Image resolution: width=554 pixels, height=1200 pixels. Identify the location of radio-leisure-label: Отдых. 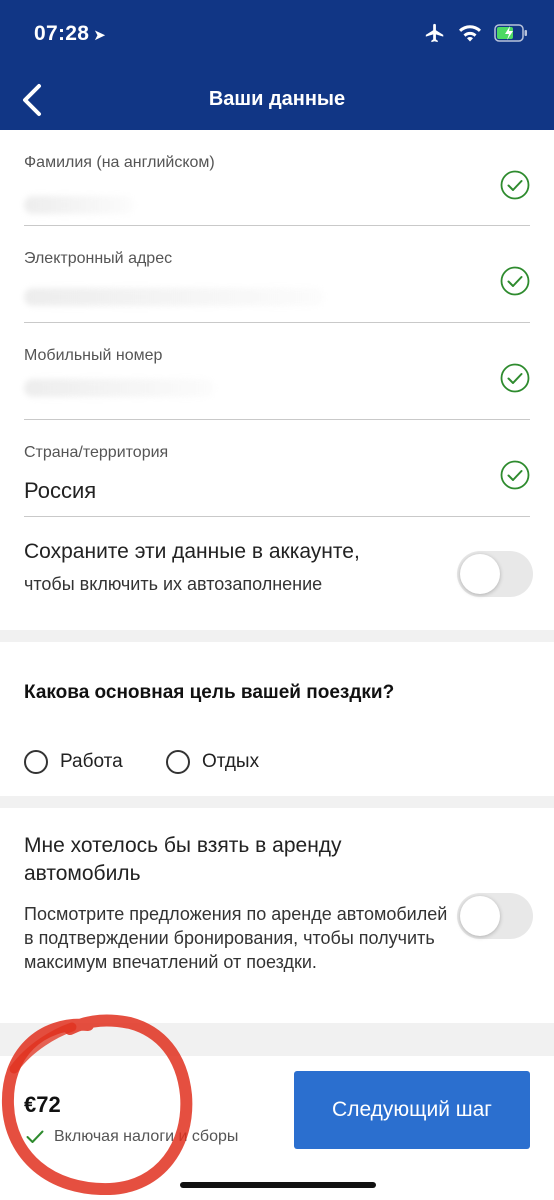
(231, 761).